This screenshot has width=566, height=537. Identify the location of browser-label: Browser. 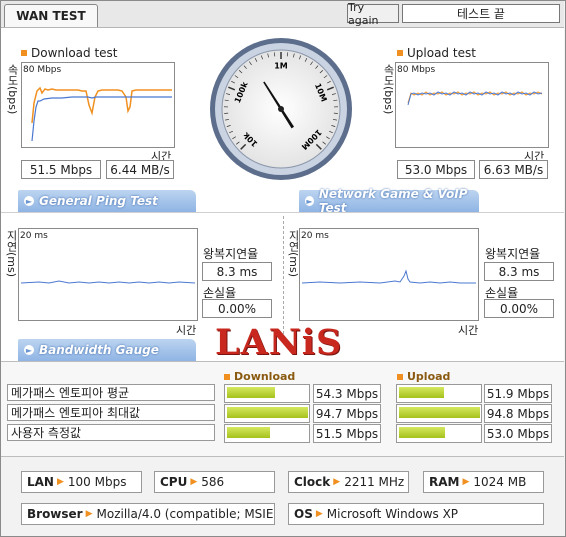
(55, 514).